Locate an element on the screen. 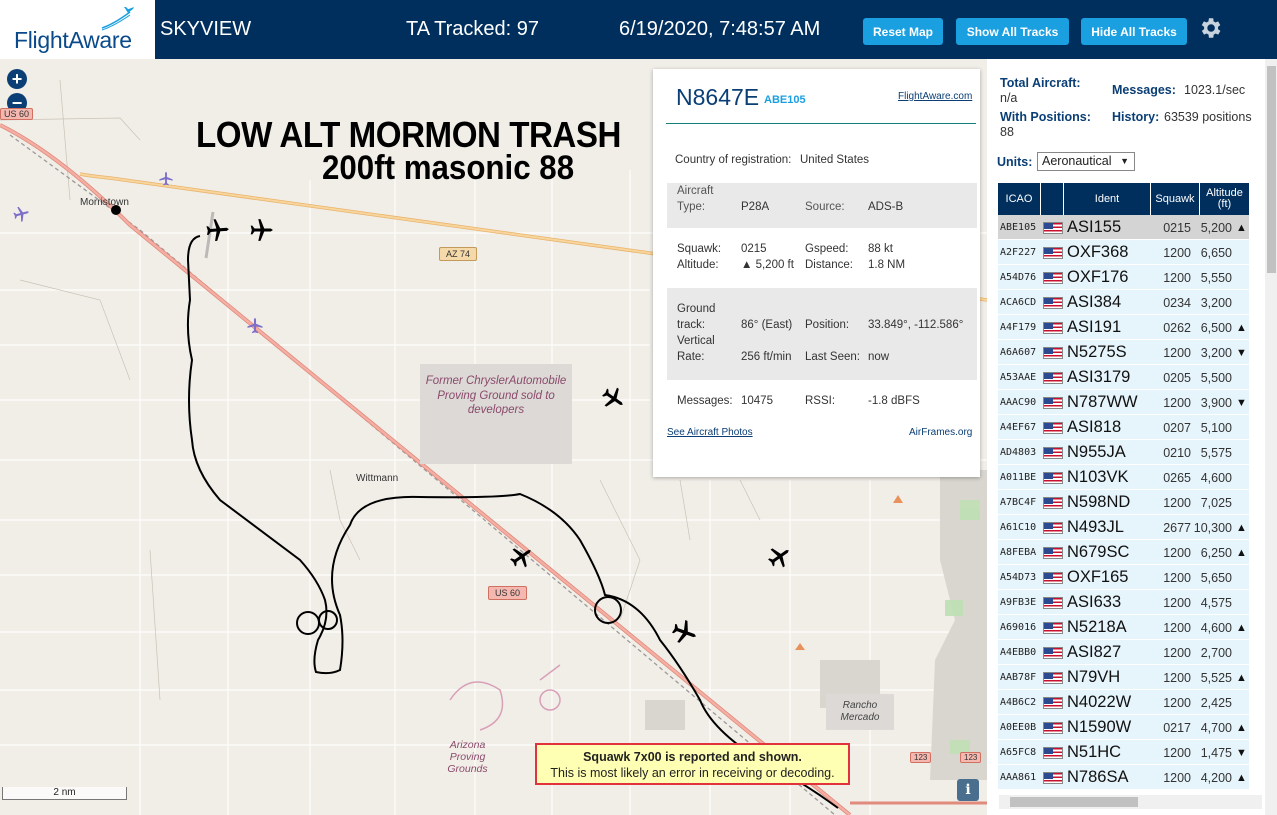 This screenshot has width=1277, height=815. row-ident: N51HC is located at coordinates (1094, 752).